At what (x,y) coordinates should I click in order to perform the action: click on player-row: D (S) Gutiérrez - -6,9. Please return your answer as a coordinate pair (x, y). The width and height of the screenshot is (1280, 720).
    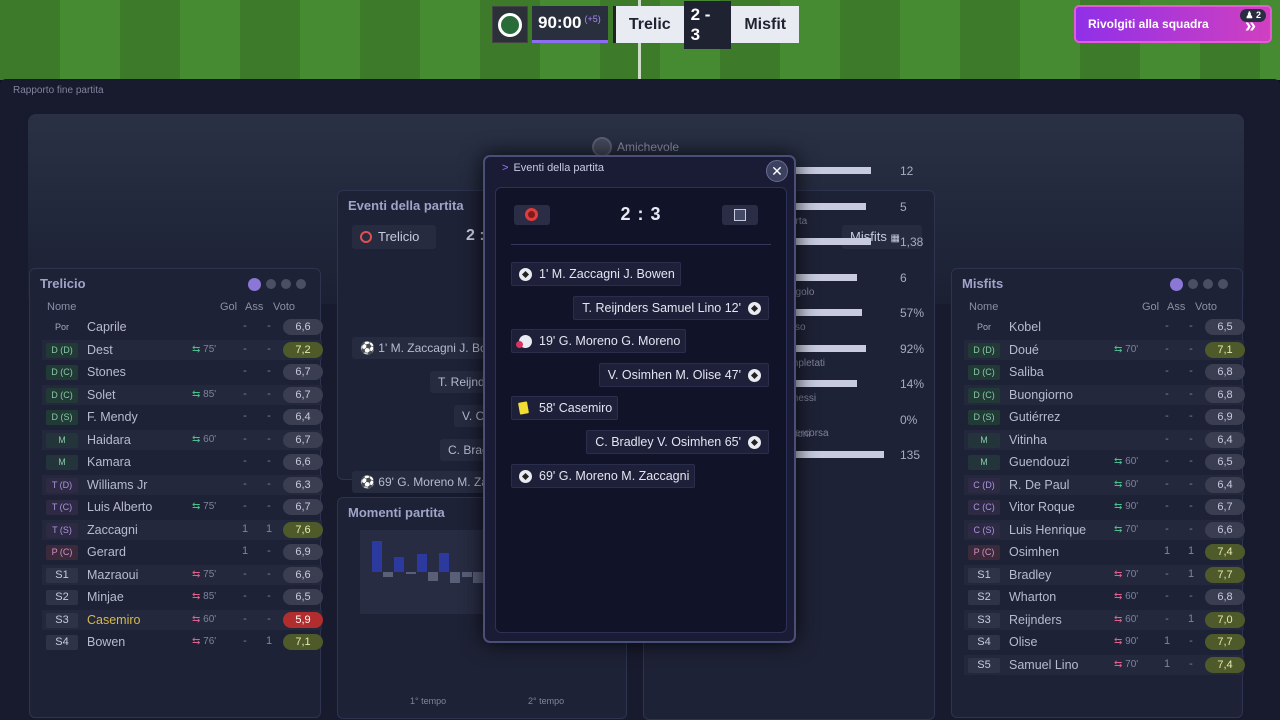
    Looking at the image, I should click on (1104, 417).